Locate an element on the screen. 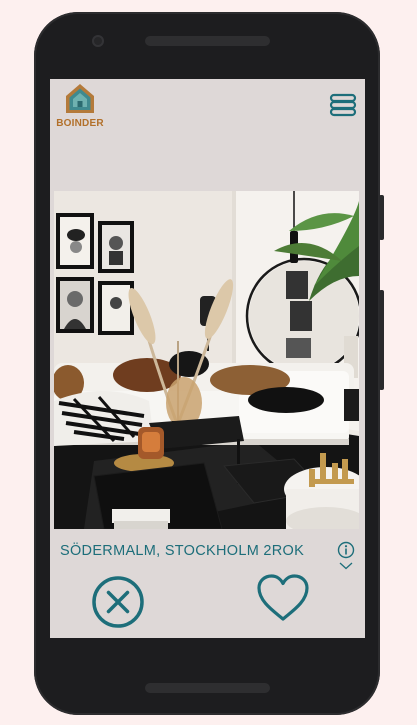 This screenshot has width=417, height=725. heart-icon is located at coordinates (283, 597).